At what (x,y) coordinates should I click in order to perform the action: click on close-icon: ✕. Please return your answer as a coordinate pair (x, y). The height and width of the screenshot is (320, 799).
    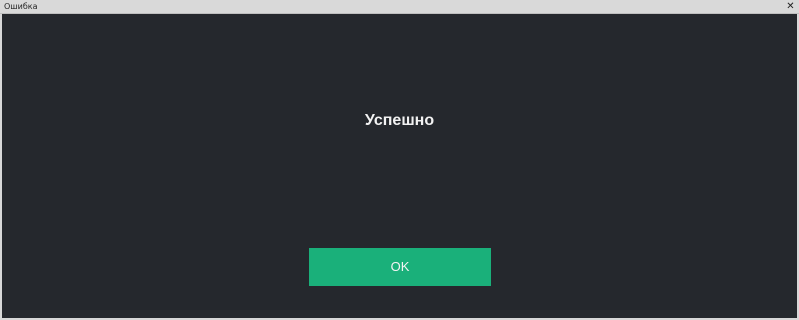
    Looking at the image, I should click on (790, 6).